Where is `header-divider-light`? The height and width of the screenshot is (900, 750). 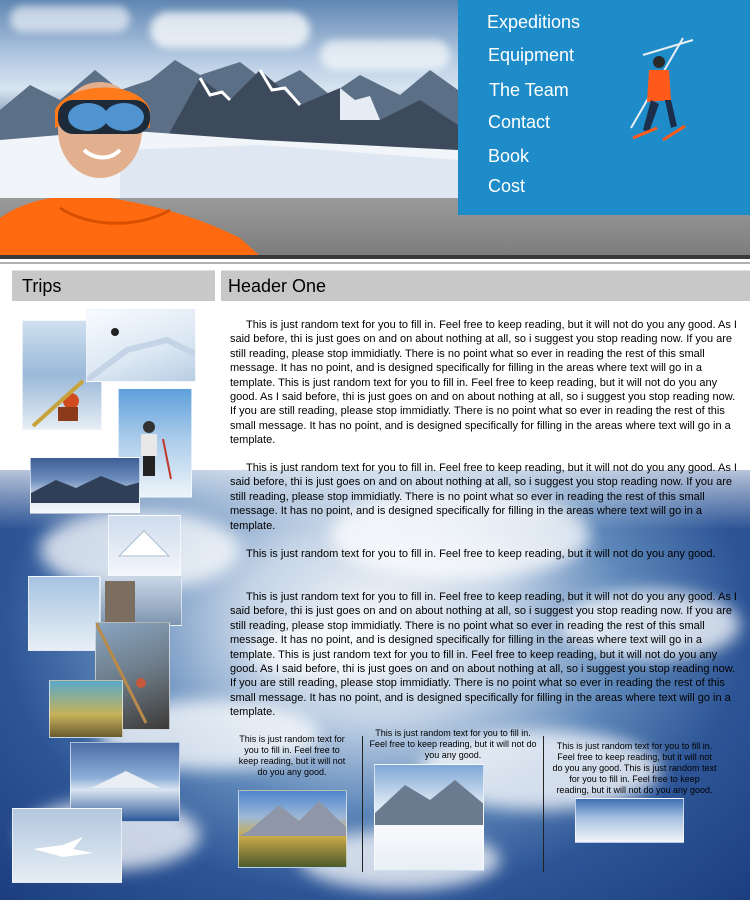 header-divider-light is located at coordinates (375, 263).